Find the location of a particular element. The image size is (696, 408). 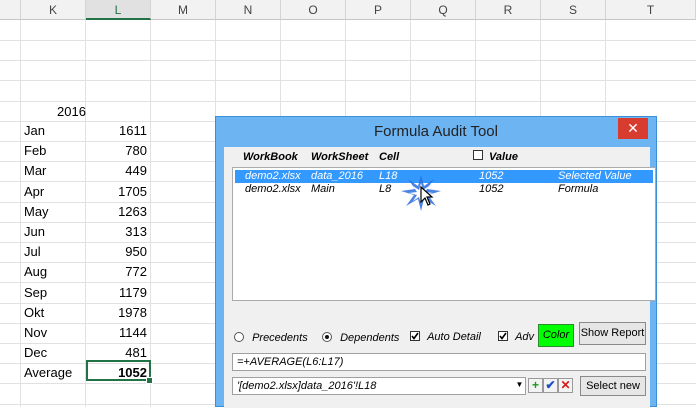

entry-worksheet: Main is located at coordinates (323, 189).